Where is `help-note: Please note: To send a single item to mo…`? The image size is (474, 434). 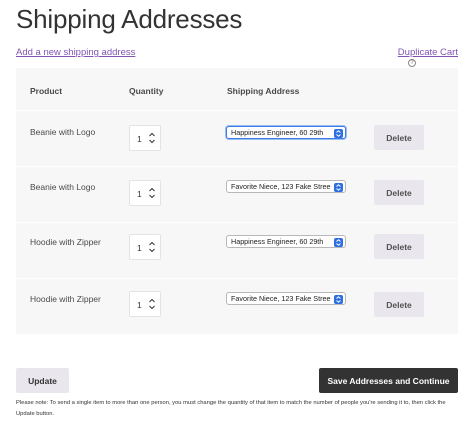 help-note: Please note: To send a single item to mo… is located at coordinates (231, 408).